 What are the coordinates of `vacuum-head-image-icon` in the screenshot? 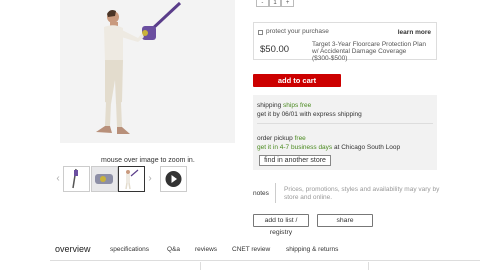 It's located at (104, 179).